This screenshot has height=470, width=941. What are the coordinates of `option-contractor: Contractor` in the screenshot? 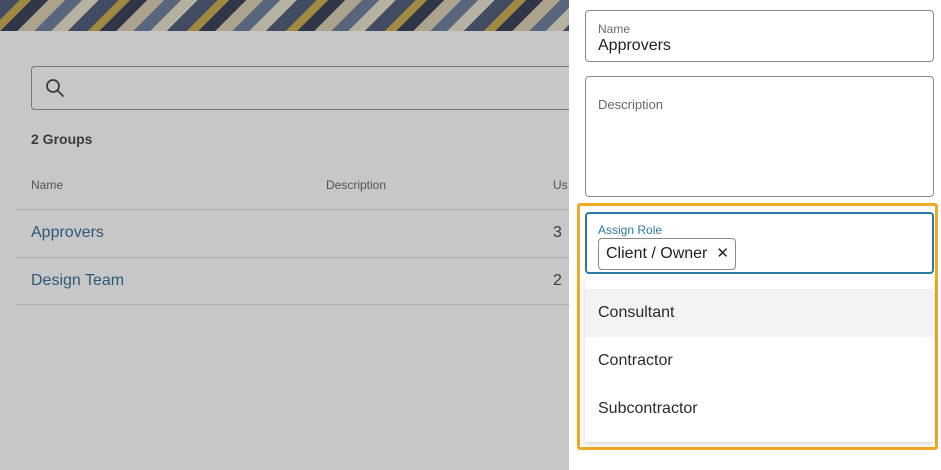 It's located at (759, 361).